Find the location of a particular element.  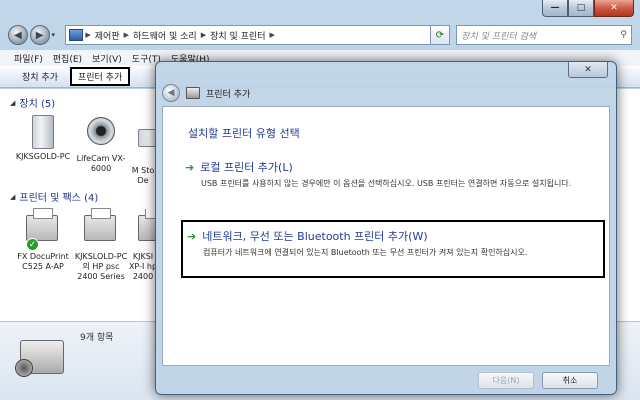

menu-file: 파일(F) is located at coordinates (28, 58).